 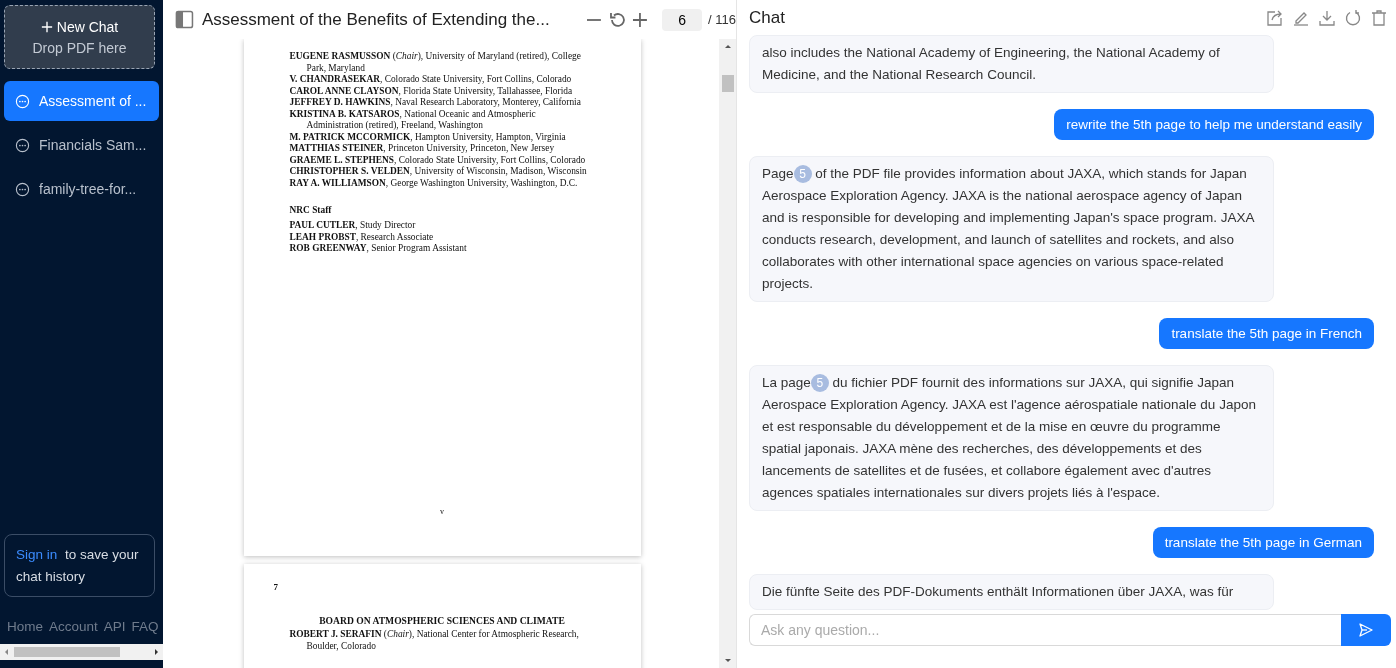 I want to click on staff-line: ROB GREENWAY, Senior Program Assistant, so click(x=378, y=249).